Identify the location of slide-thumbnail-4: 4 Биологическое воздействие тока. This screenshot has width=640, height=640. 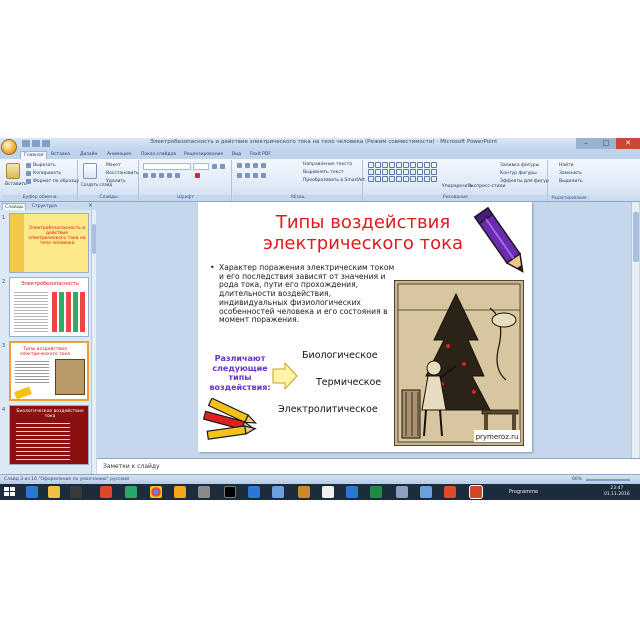
(46, 437).